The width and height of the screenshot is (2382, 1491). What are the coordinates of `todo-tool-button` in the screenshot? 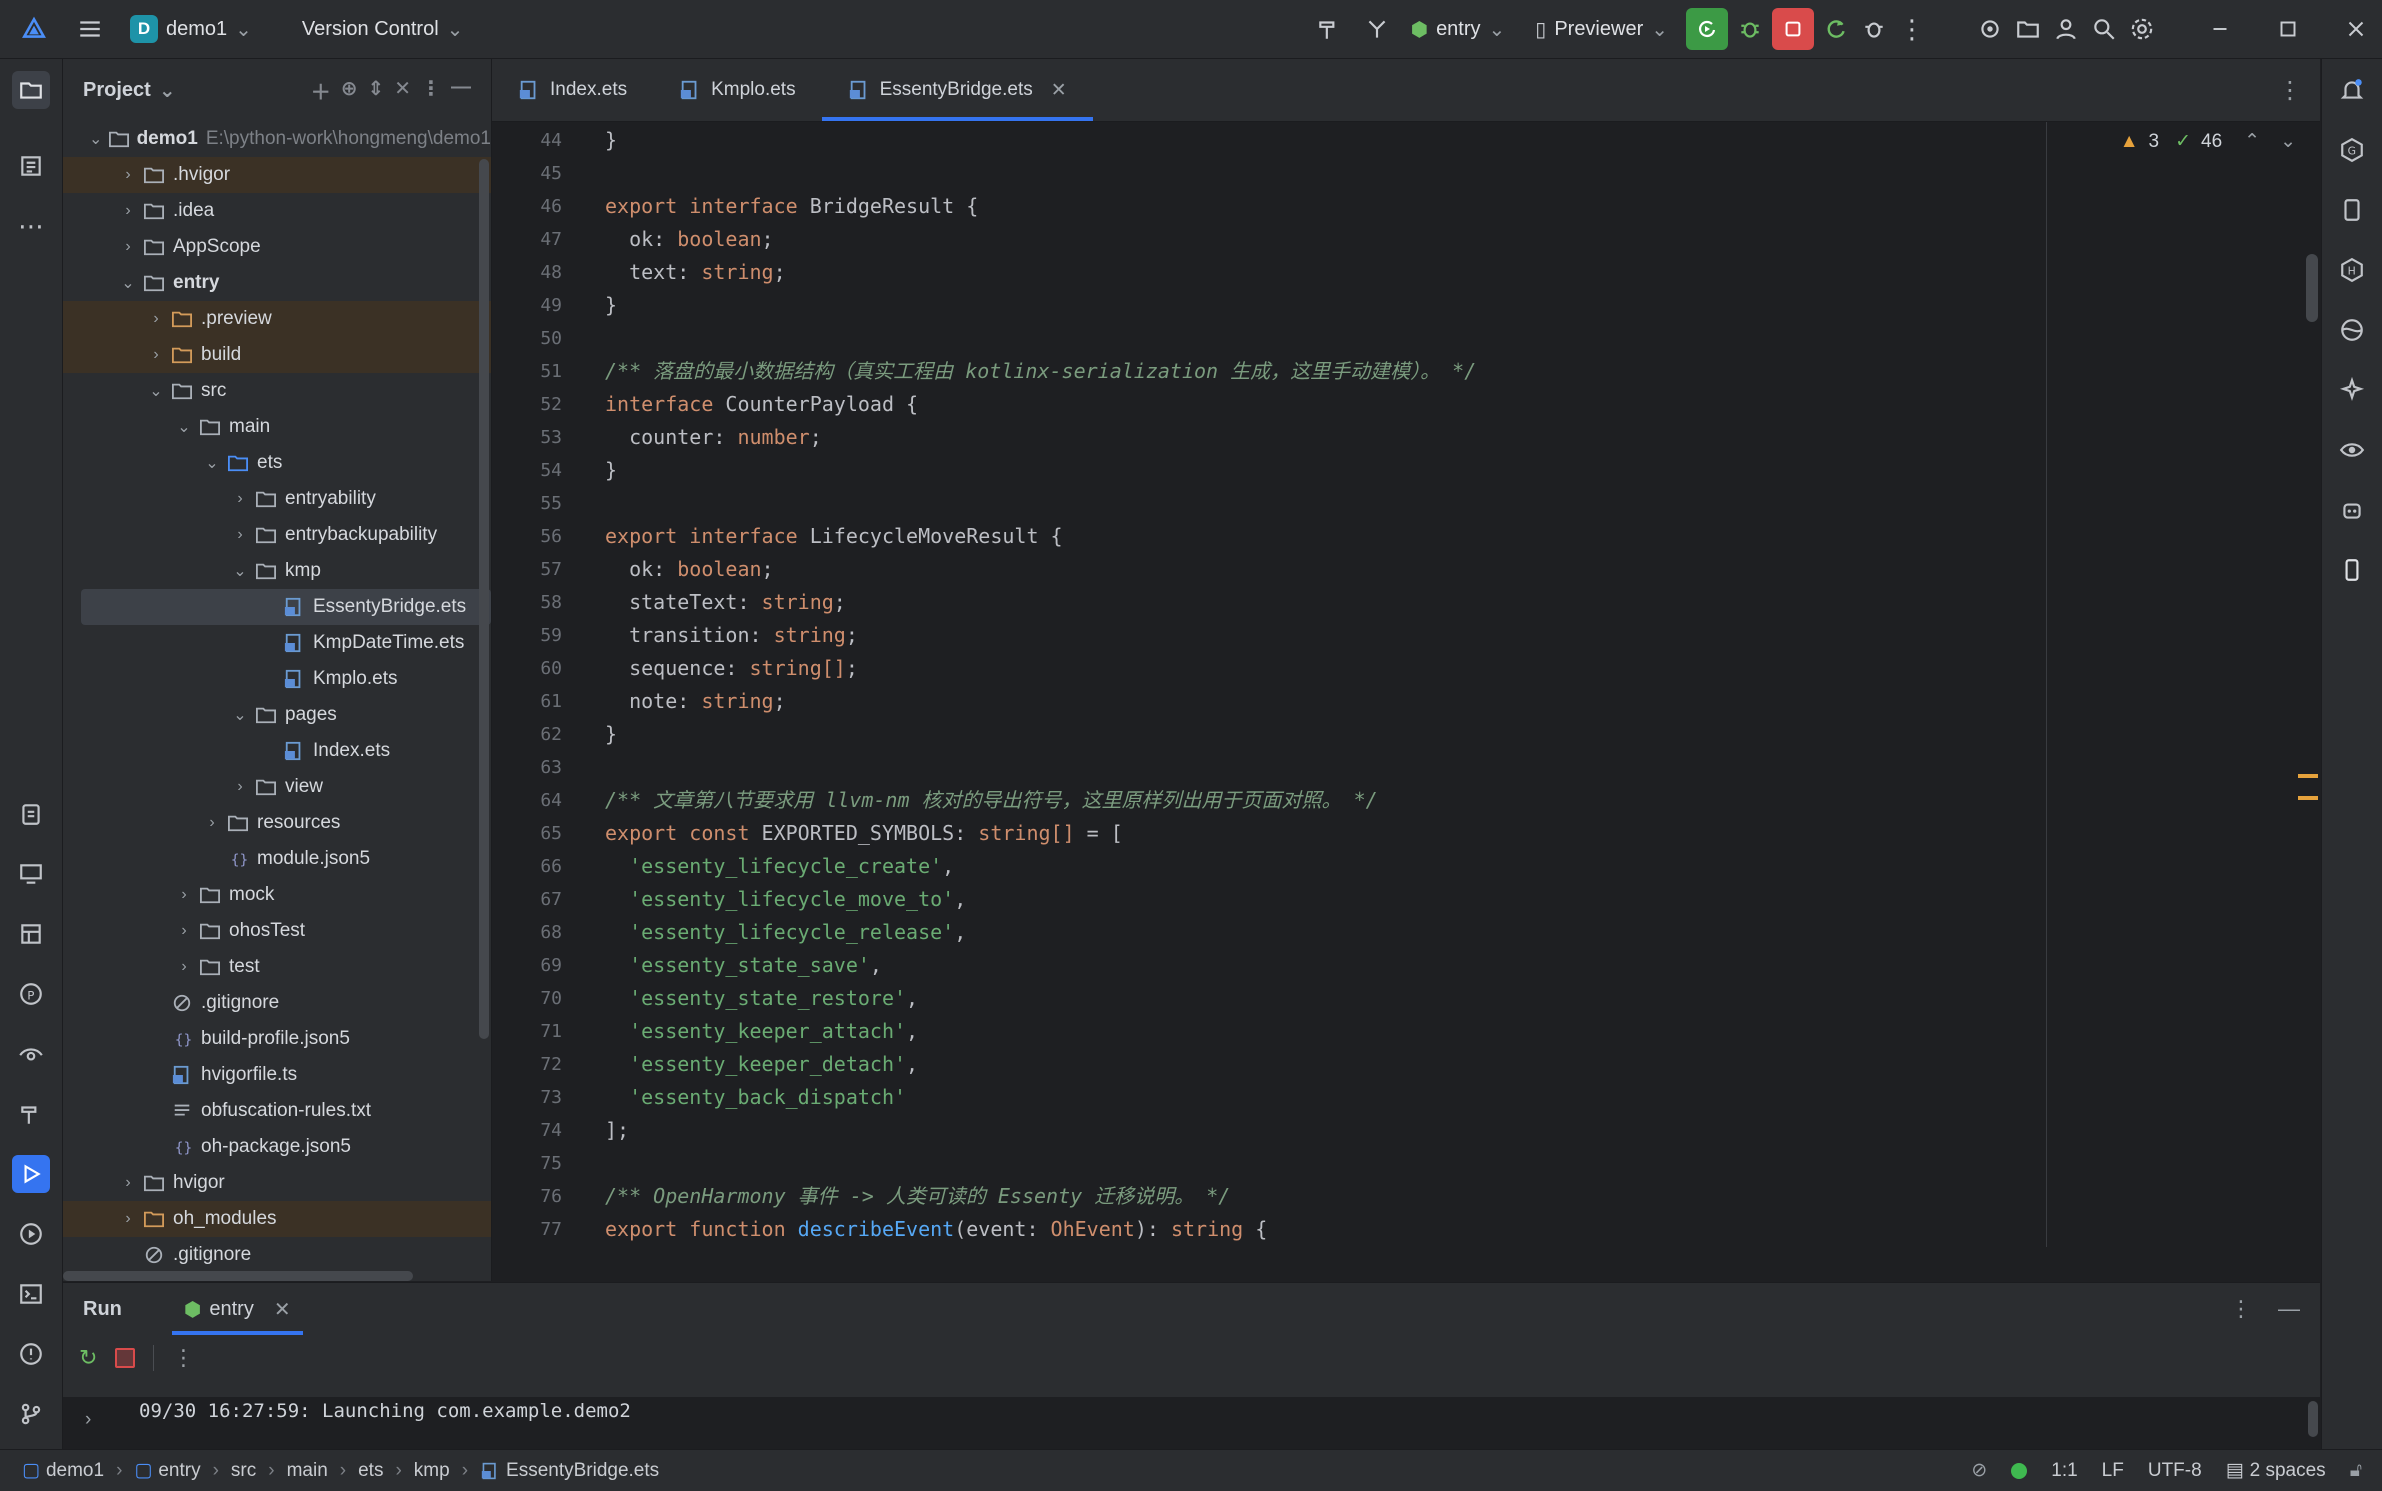 It's located at (31, 814).